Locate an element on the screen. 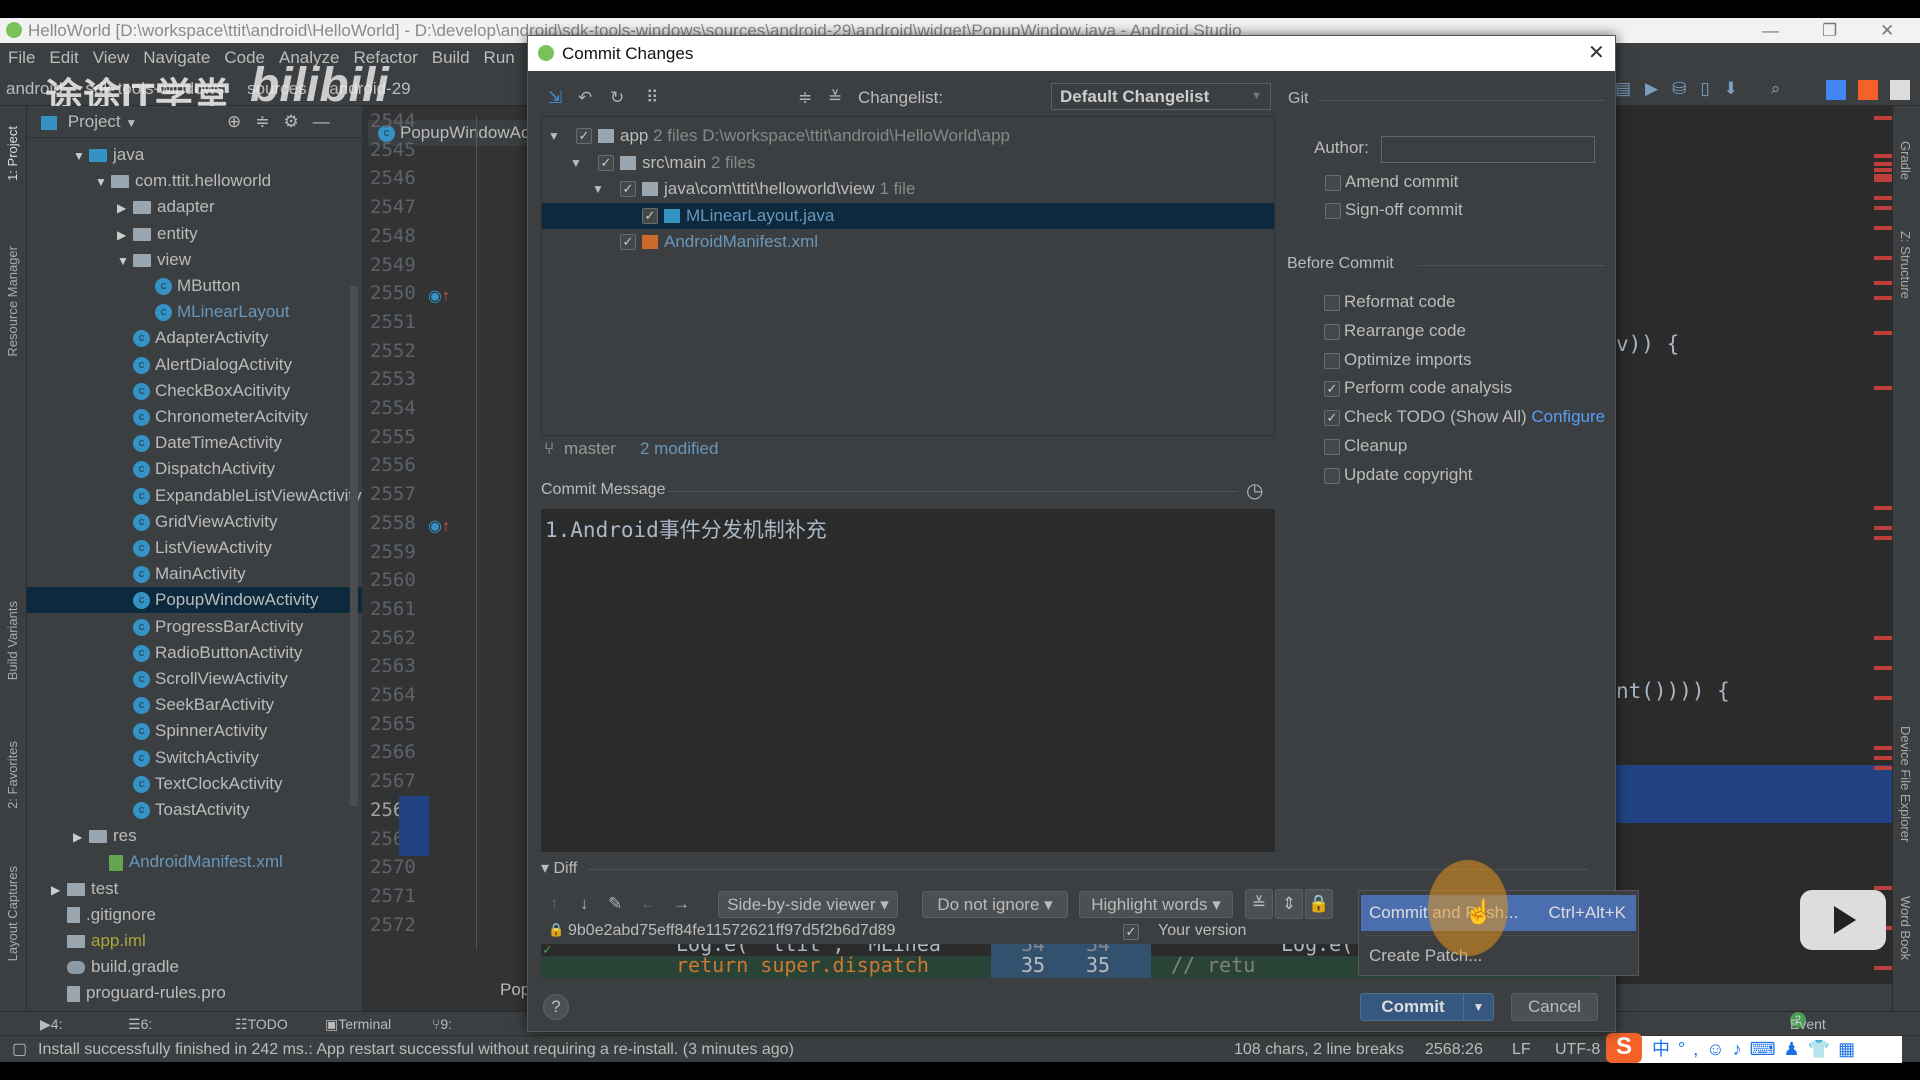 The width and height of the screenshot is (1920, 1080). project-tree-item: ▼ java is located at coordinates (194, 155).